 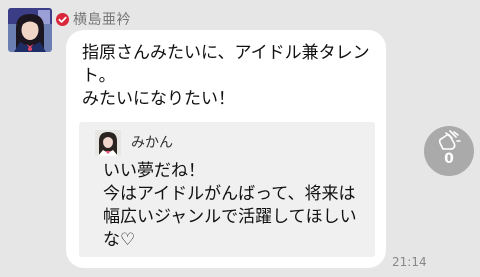 What do you see at coordinates (30, 30) in the screenshot?
I see `sender-avatar` at bounding box center [30, 30].